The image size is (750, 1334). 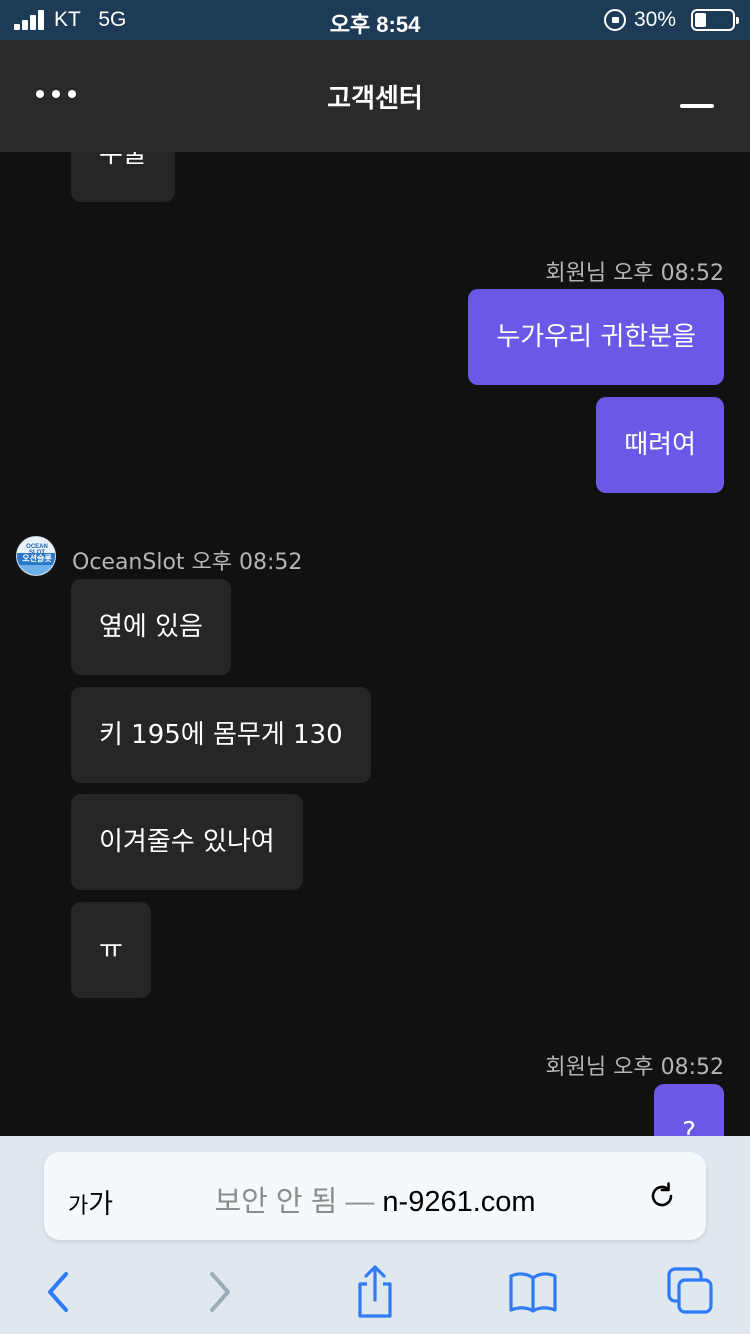 I want to click on user-message: 누가우리 귀한분을, so click(x=596, y=337).